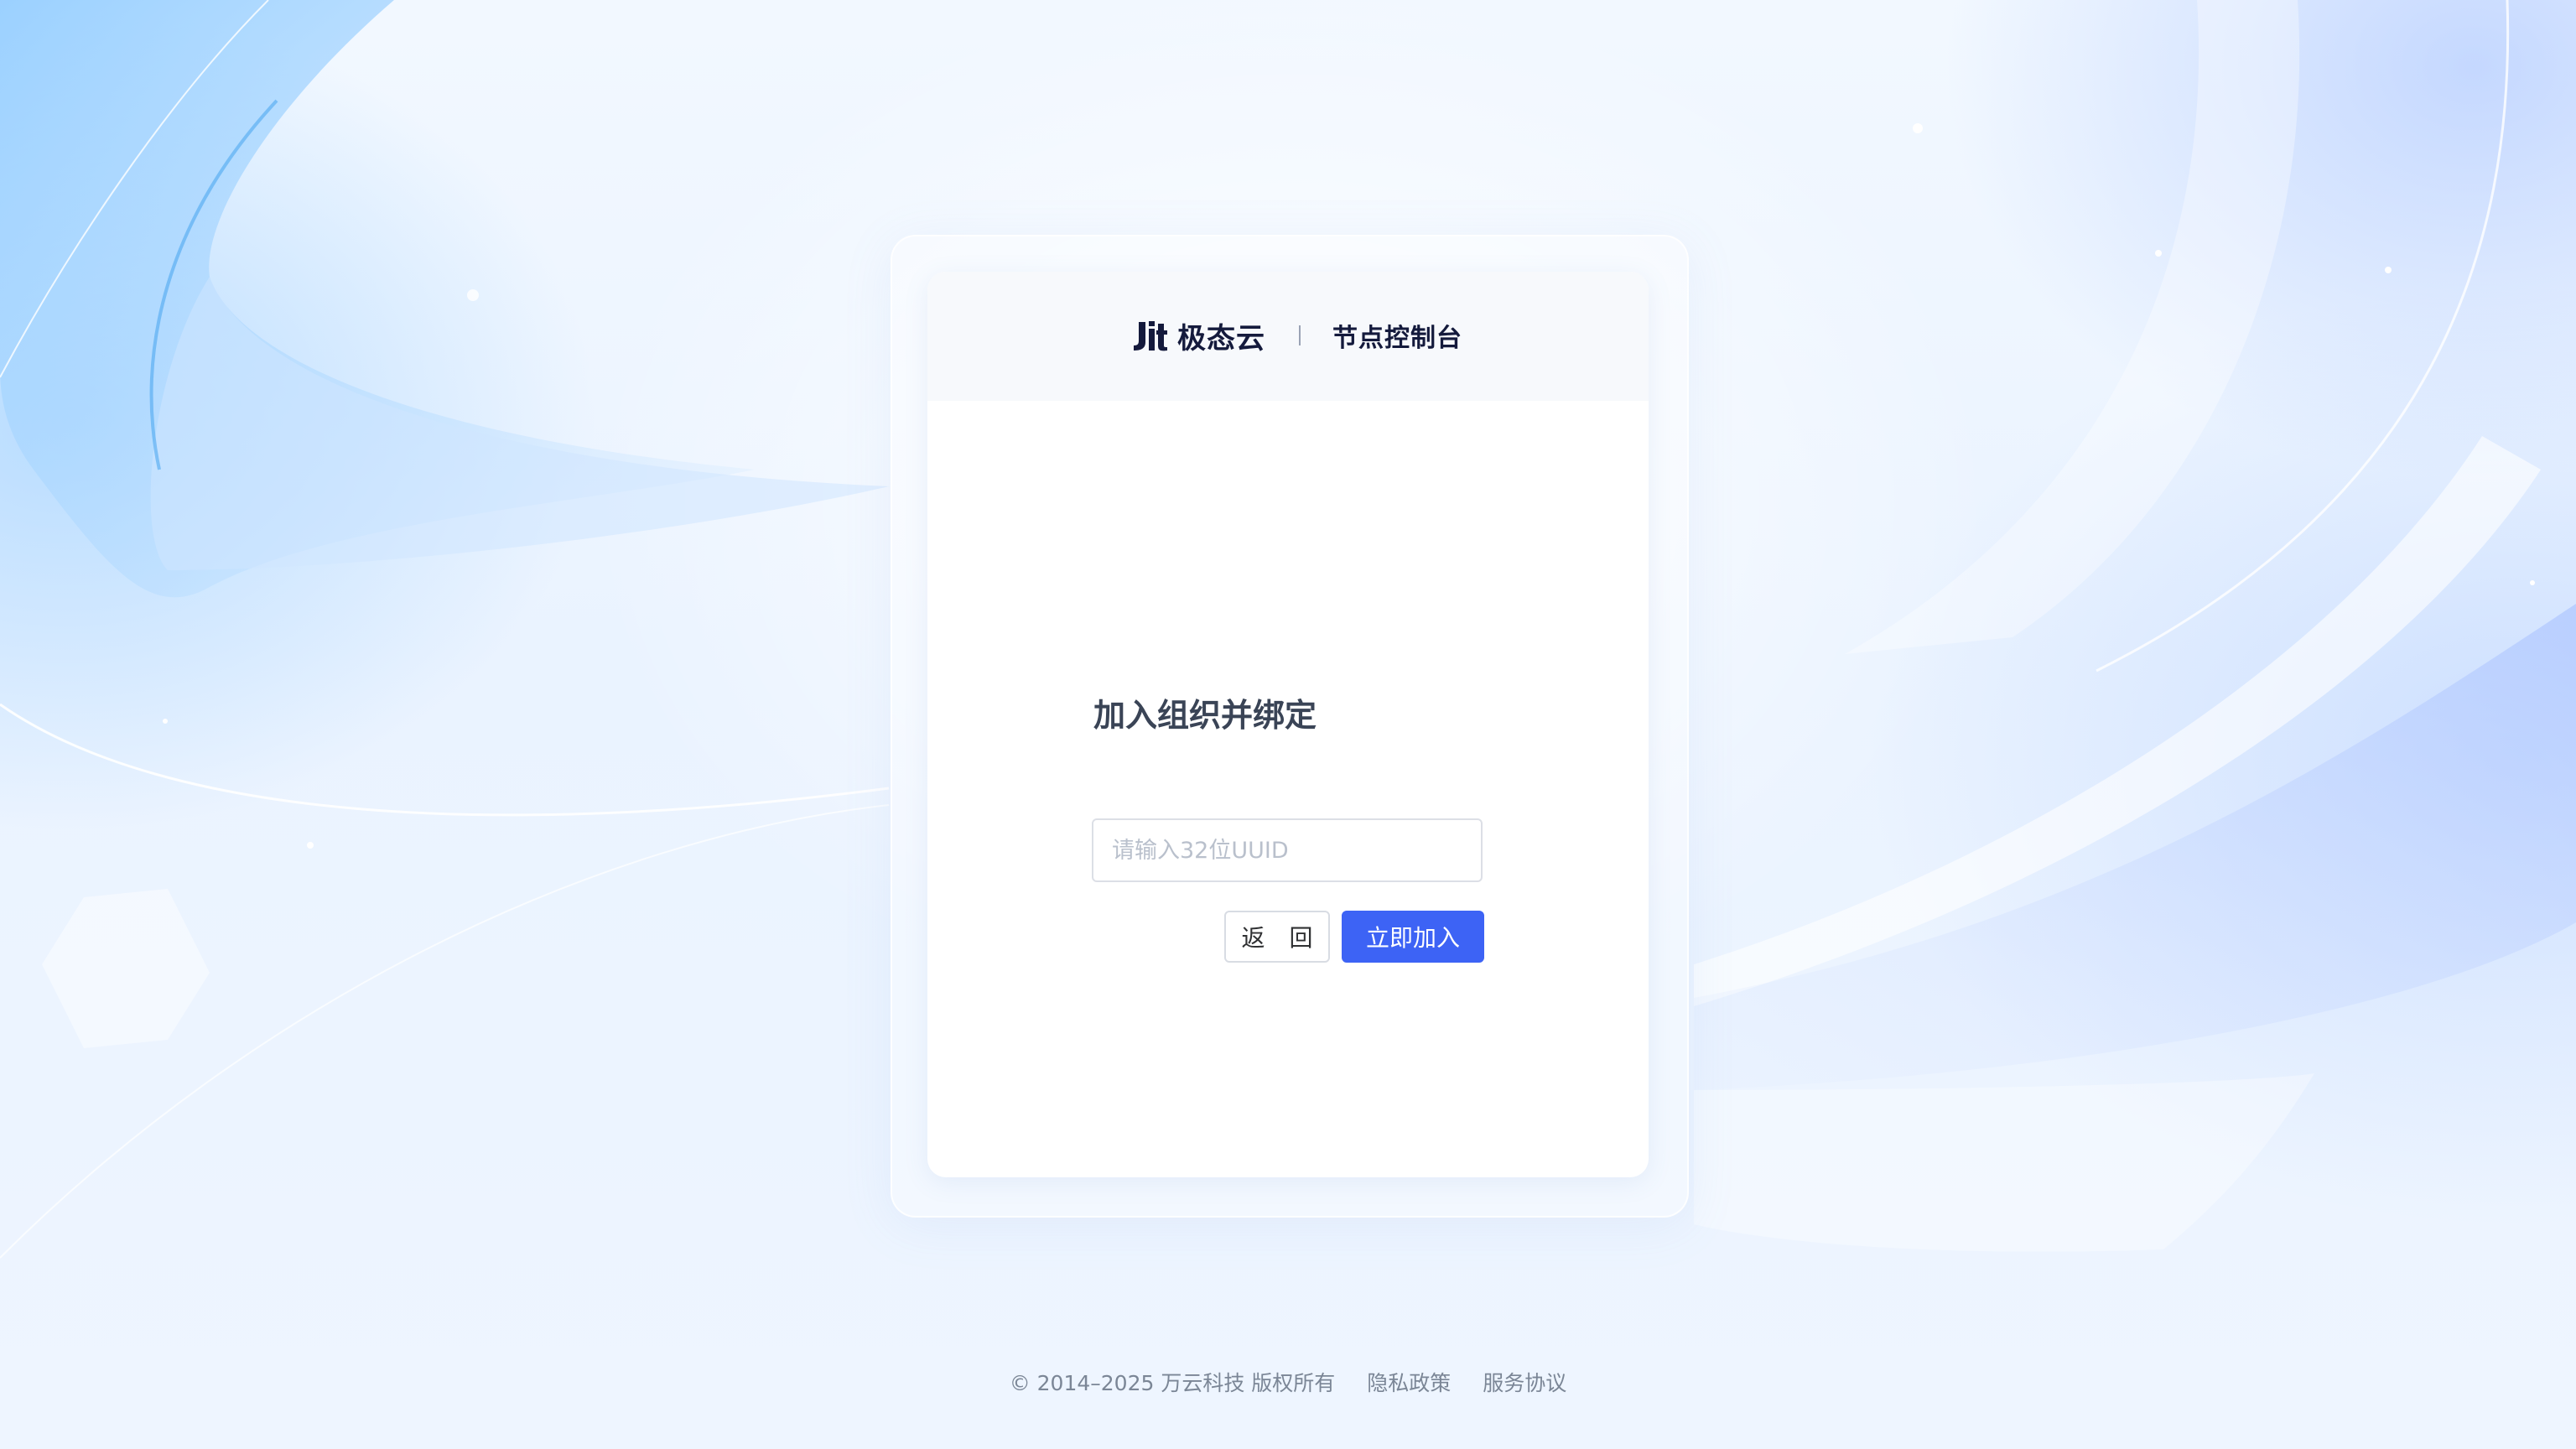 The image size is (2576, 1449). I want to click on privacy-policy-link: 隐私政策, so click(1409, 1382).